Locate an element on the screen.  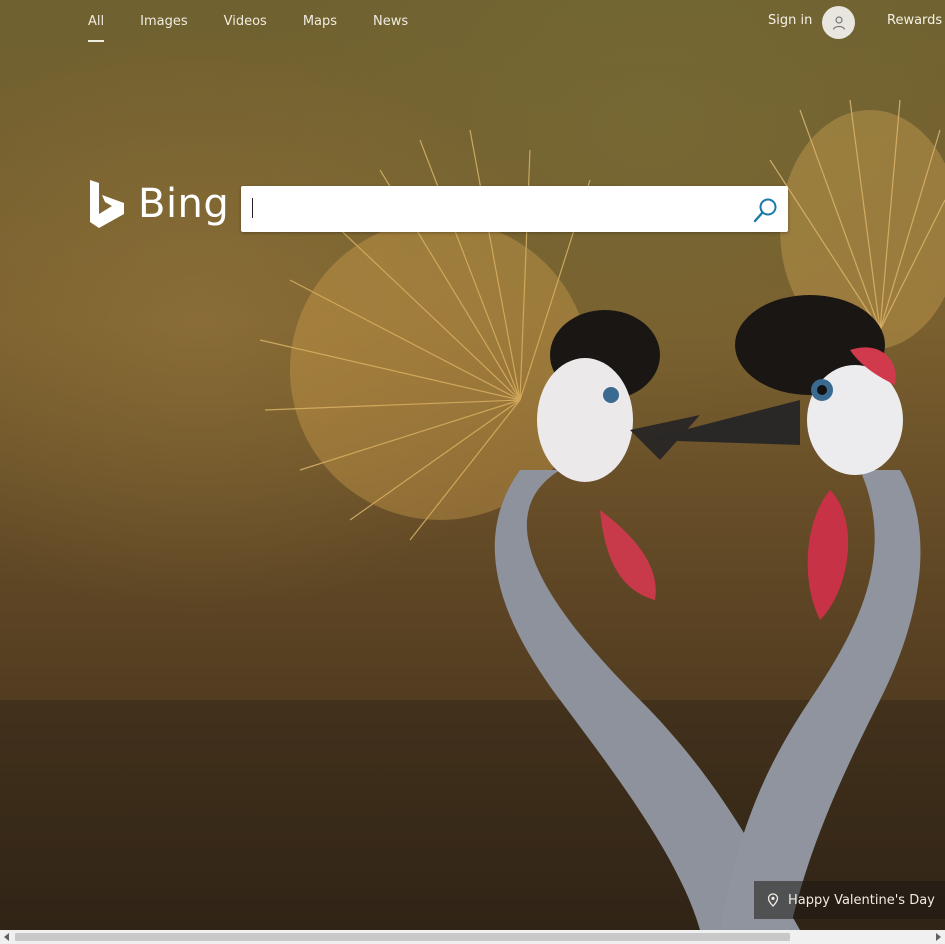
nav-images: Images is located at coordinates (164, 22).